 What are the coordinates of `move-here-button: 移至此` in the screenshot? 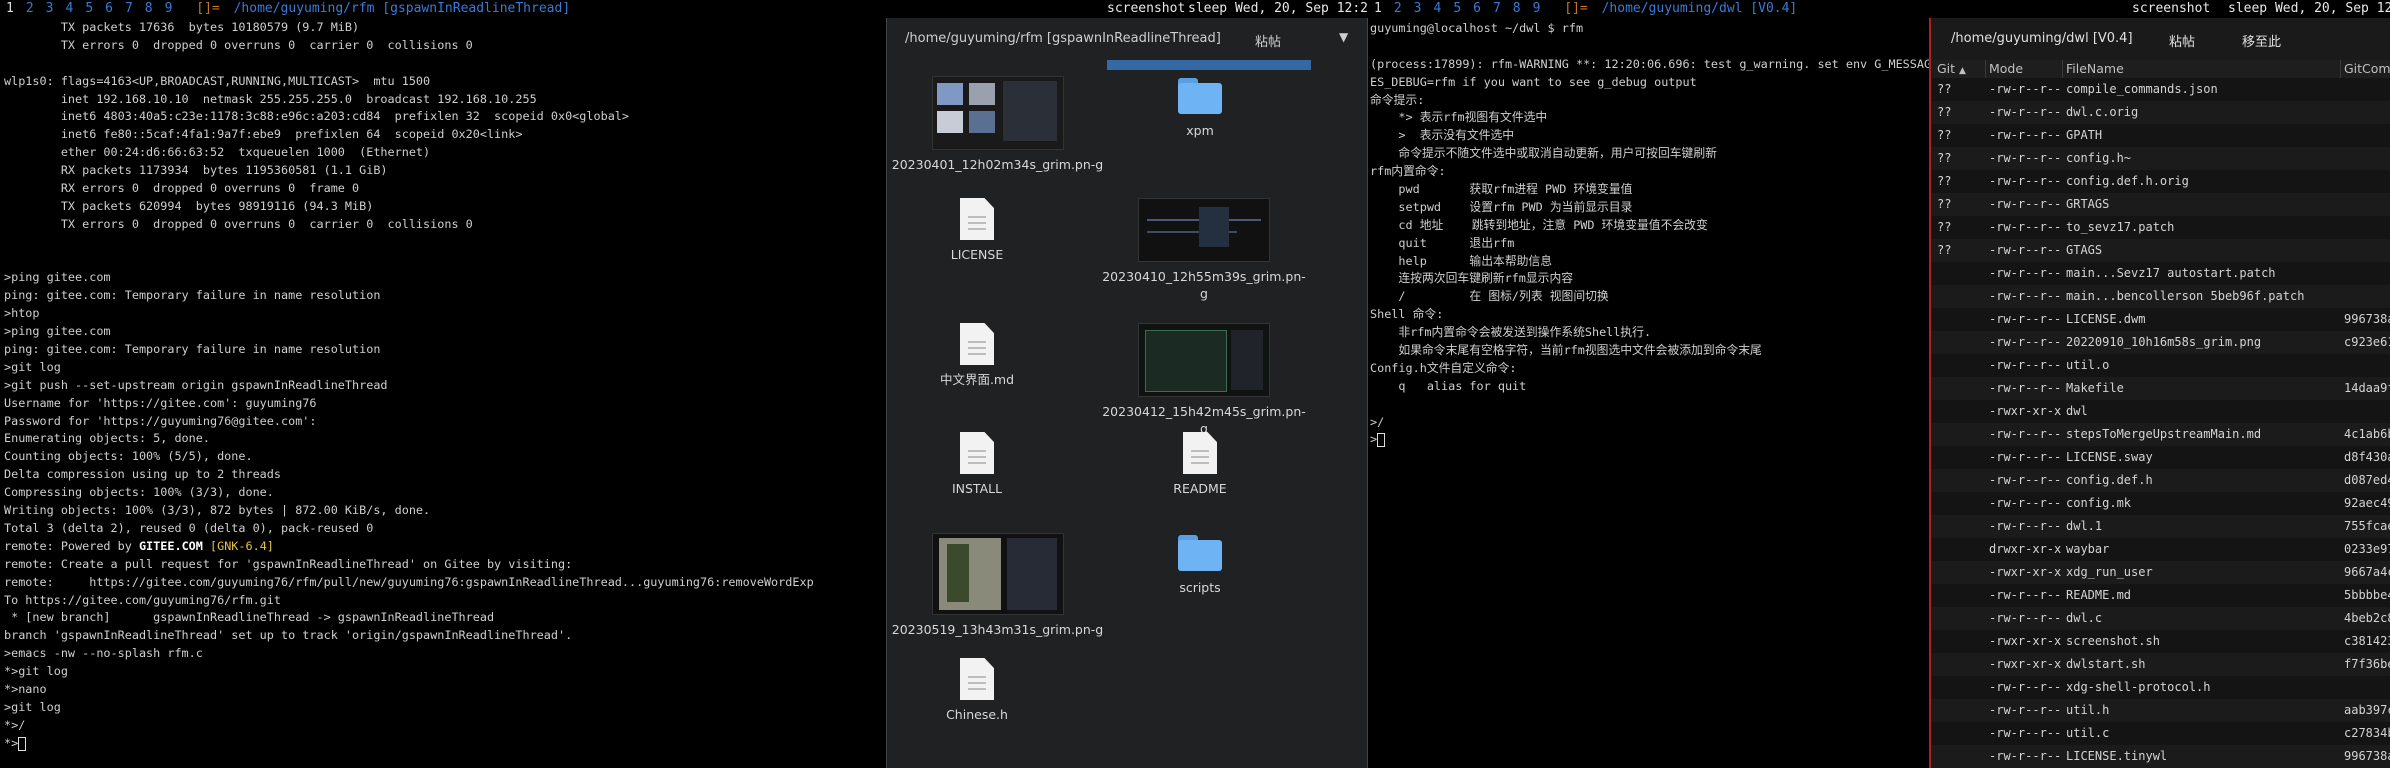 It's located at (2261, 40).